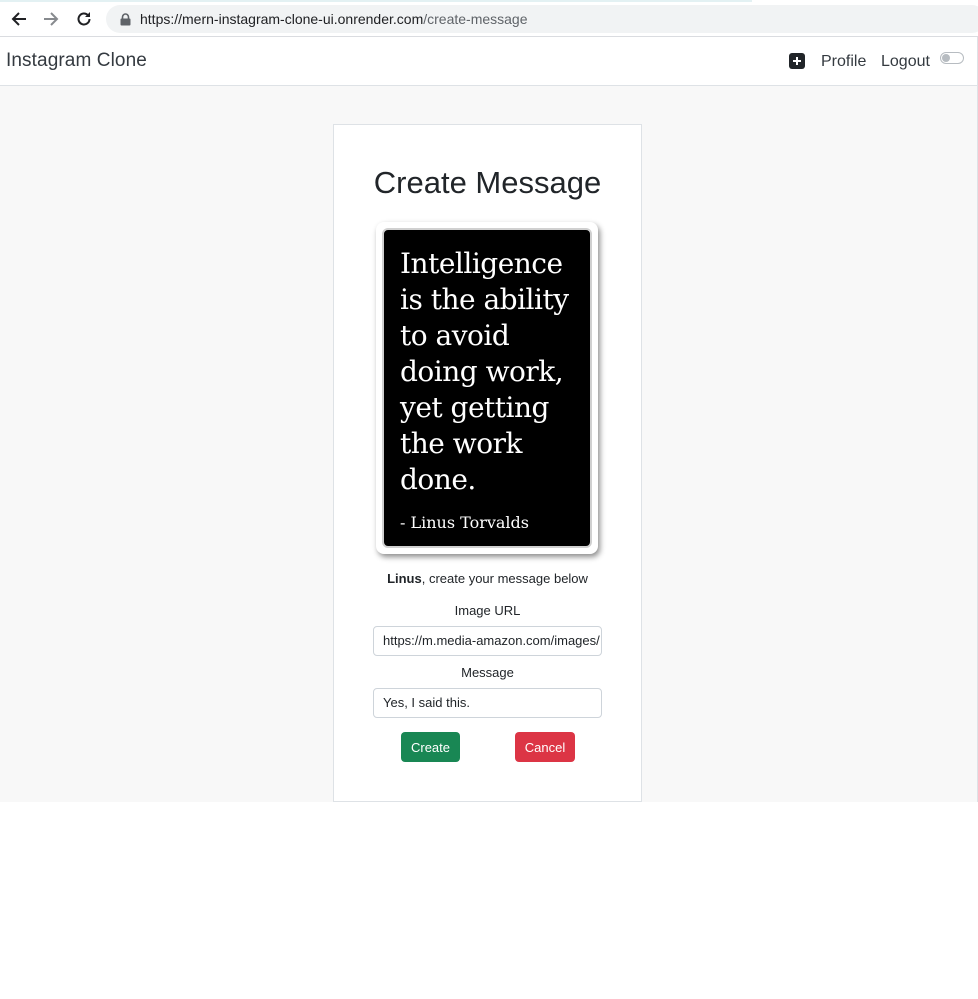 This screenshot has height=999, width=978. I want to click on page-title: Create Message, so click(487, 182).